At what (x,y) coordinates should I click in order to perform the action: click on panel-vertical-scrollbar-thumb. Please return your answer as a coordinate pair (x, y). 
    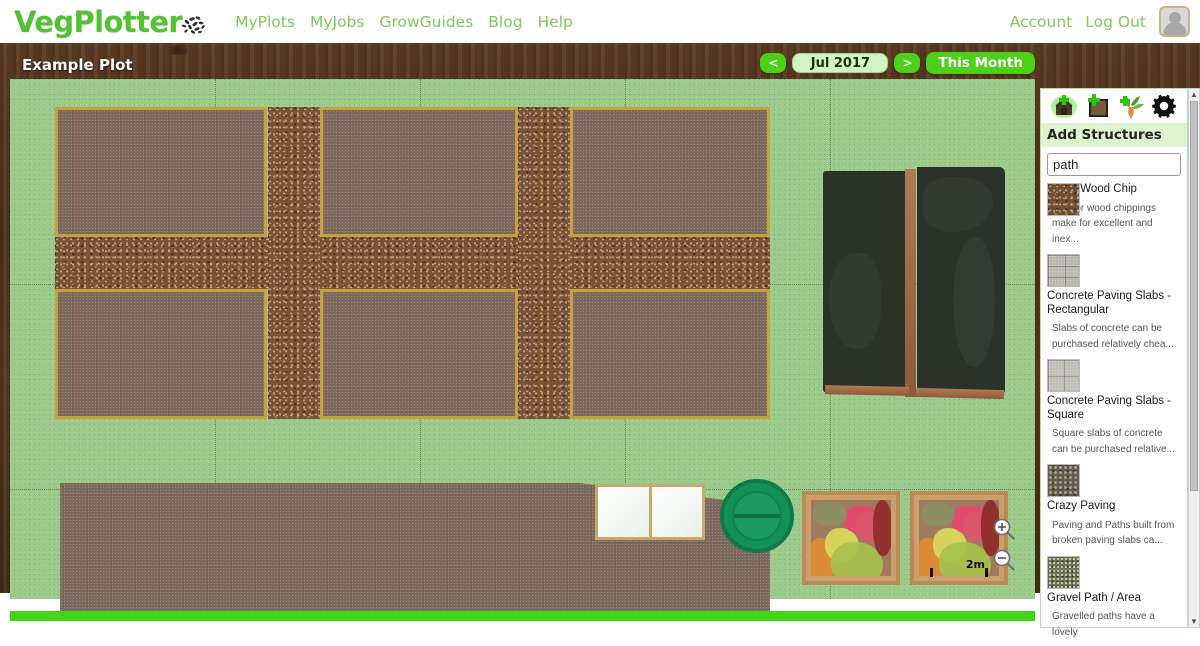
    Looking at the image, I should click on (1194, 296).